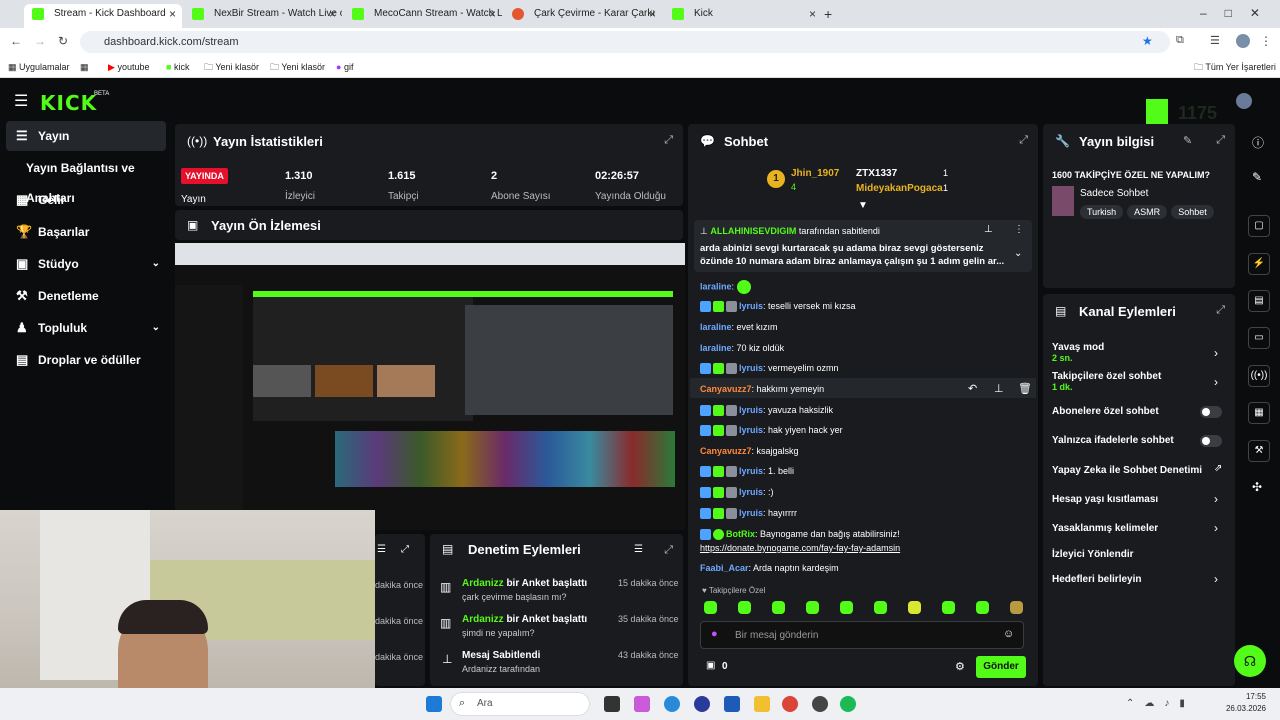 Image resolution: width=1280 pixels, height=720 pixels. Describe the element at coordinates (1259, 226) in the screenshot. I see `layout-icon: ▢` at that location.